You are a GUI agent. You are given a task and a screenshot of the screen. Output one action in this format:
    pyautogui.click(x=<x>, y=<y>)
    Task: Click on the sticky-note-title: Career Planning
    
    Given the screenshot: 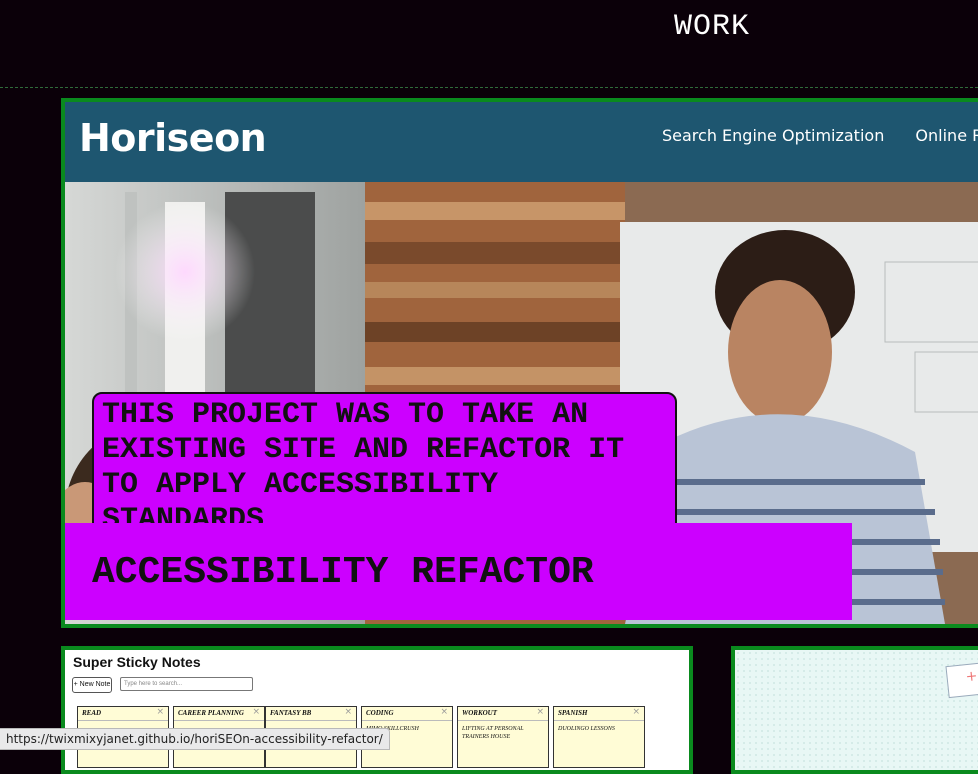 What is the action you would take?
    pyautogui.click(x=211, y=713)
    